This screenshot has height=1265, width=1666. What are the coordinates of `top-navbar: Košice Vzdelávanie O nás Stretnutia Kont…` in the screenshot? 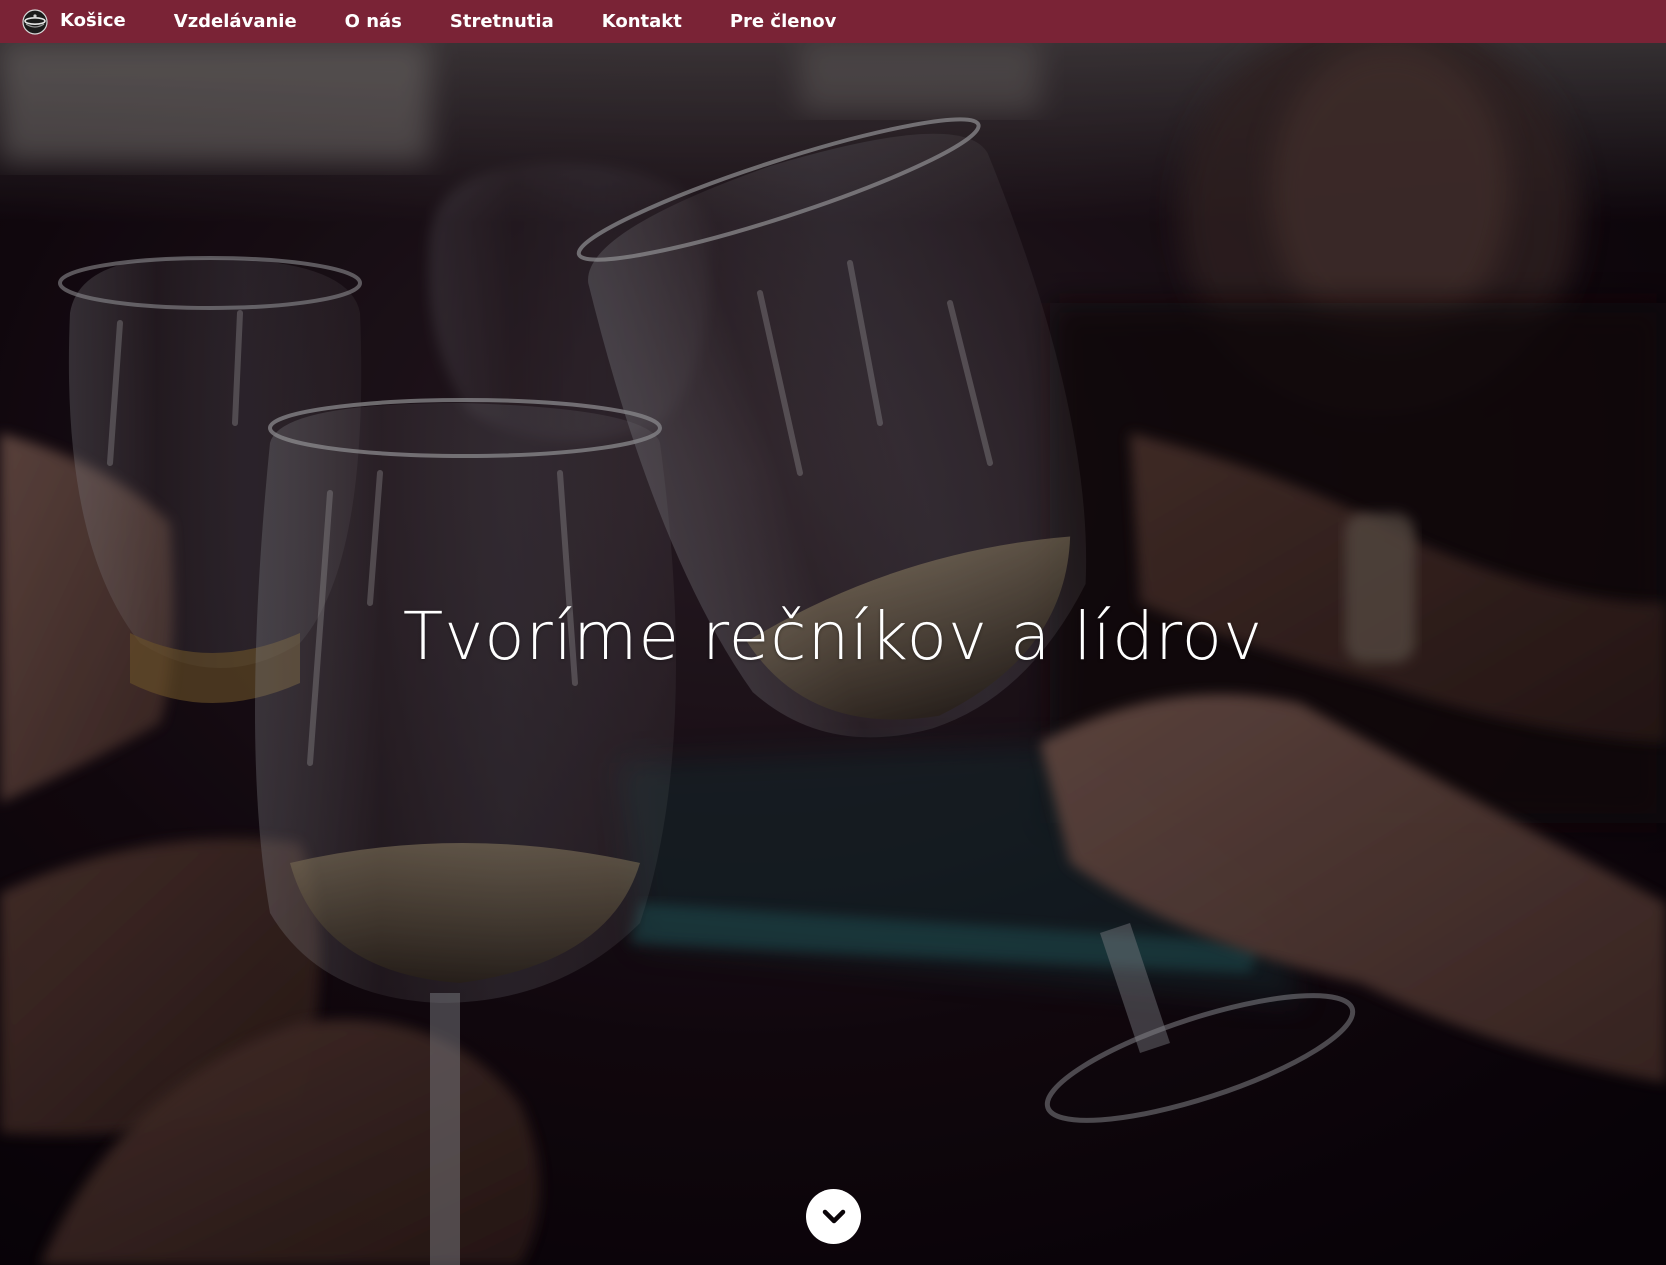 It's located at (833, 21).